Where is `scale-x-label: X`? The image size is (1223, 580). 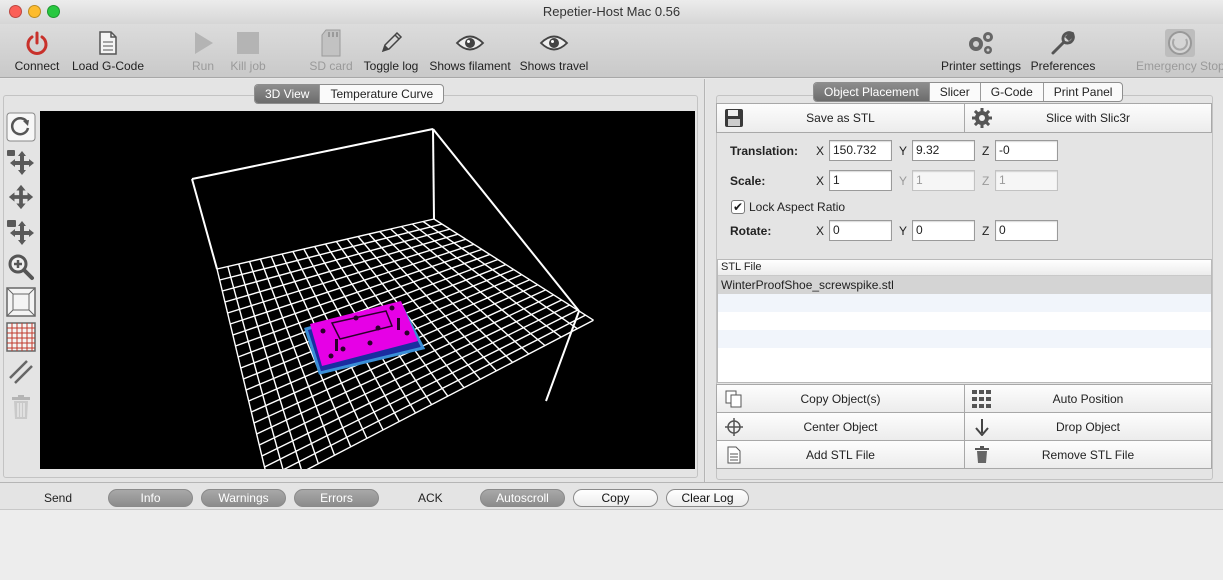
scale-x-label: X is located at coordinates (820, 181).